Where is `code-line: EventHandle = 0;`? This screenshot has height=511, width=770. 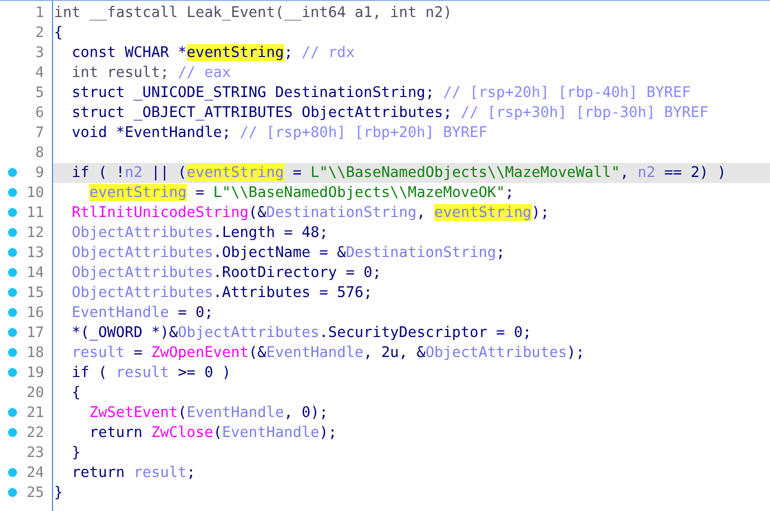 code-line: EventHandle = 0; is located at coordinates (142, 313).